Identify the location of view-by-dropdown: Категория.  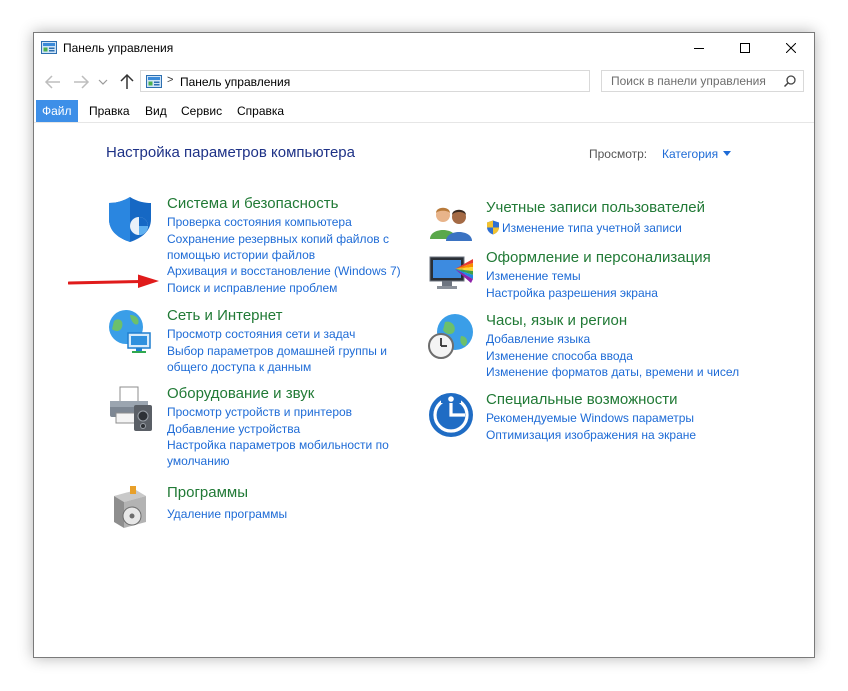
(690, 154).